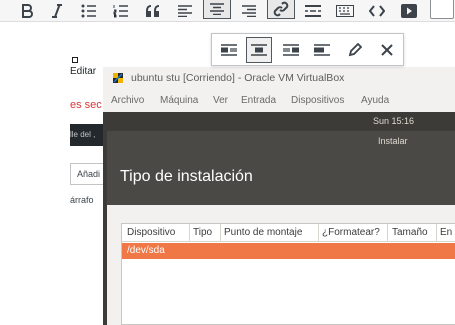 The width and height of the screenshot is (455, 325). Describe the element at coordinates (281, 9) in the screenshot. I see `link-icon` at that location.